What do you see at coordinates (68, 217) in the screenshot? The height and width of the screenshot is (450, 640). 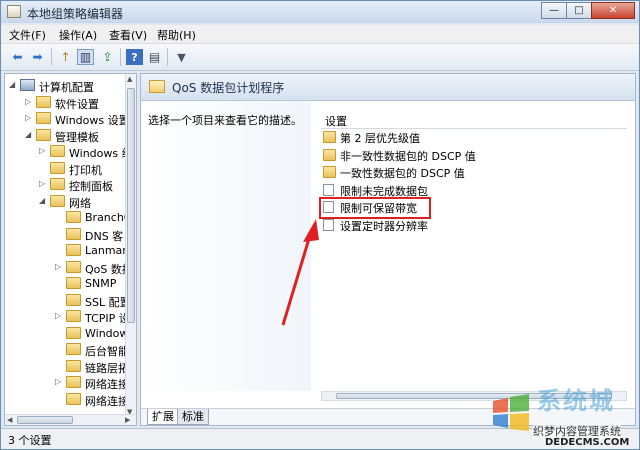 I see `tree-item: BranchC` at bounding box center [68, 217].